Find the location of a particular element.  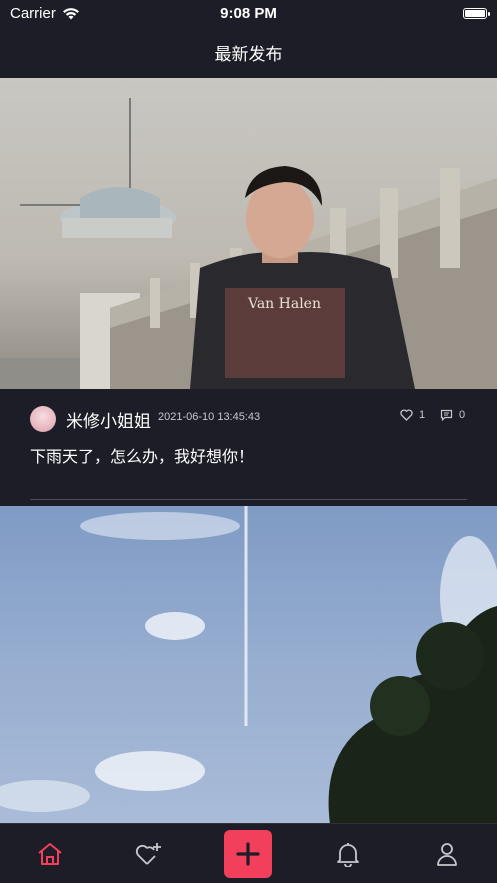

status-bar: Carrier 9:08 PM is located at coordinates (248, 13).